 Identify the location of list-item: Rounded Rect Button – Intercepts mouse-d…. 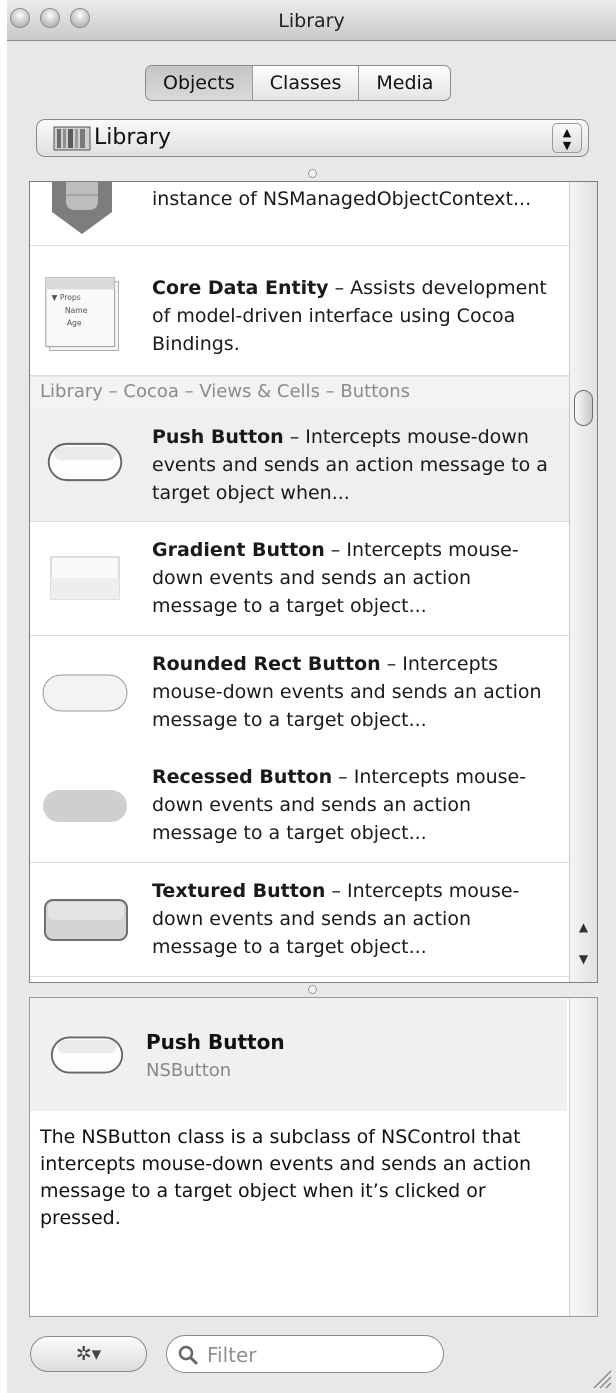
(299, 693).